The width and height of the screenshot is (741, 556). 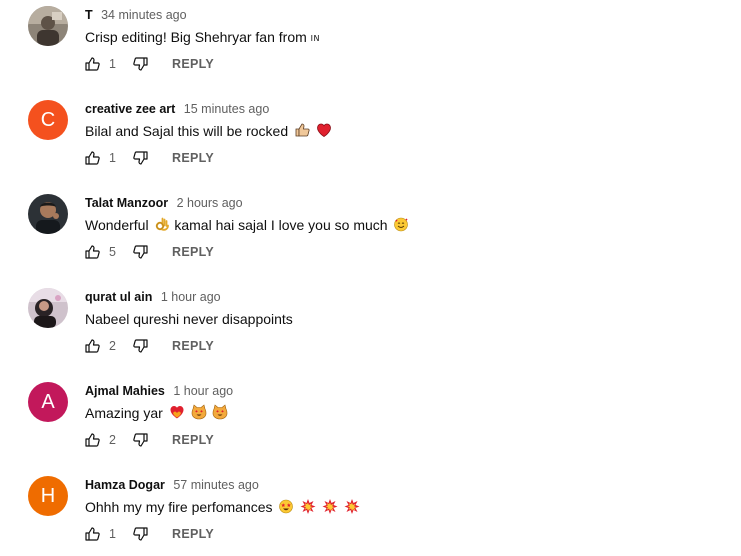 What do you see at coordinates (187, 131) in the screenshot?
I see `comment-body: Bilal and Sajal this will be rocked` at bounding box center [187, 131].